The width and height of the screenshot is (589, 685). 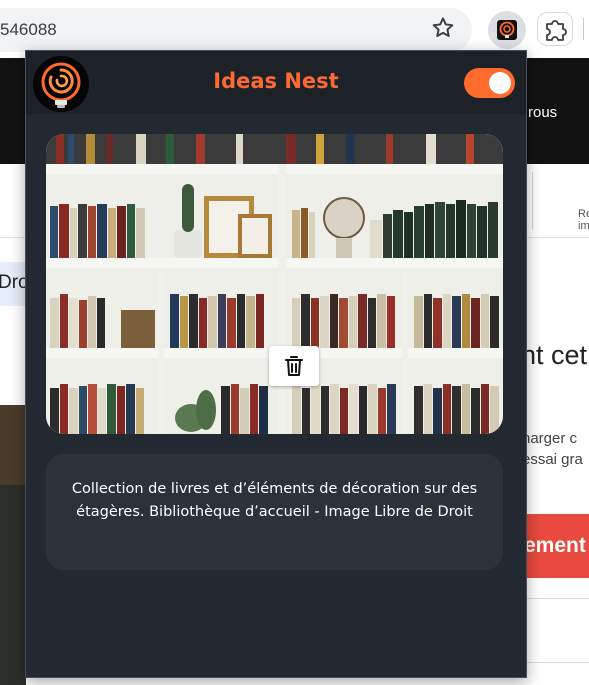 What do you see at coordinates (532, 201) in the screenshot?
I see `nav-divider` at bounding box center [532, 201].